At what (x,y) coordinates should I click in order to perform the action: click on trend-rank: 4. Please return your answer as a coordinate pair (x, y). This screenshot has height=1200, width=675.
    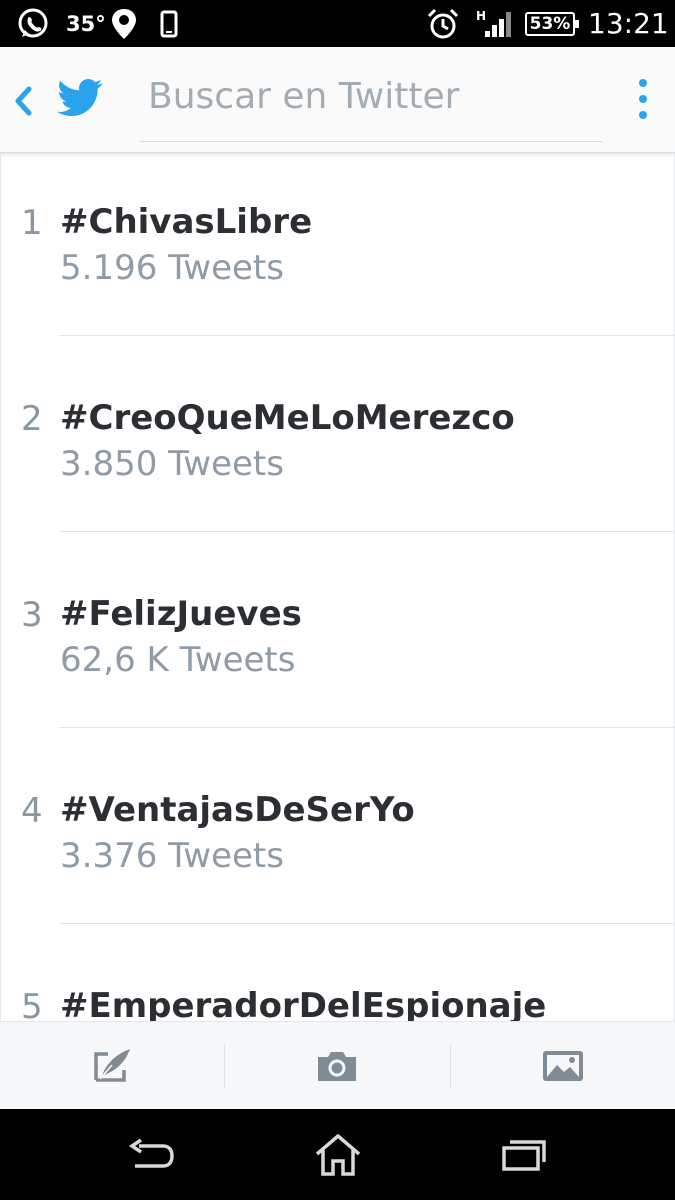
    Looking at the image, I should click on (32, 811).